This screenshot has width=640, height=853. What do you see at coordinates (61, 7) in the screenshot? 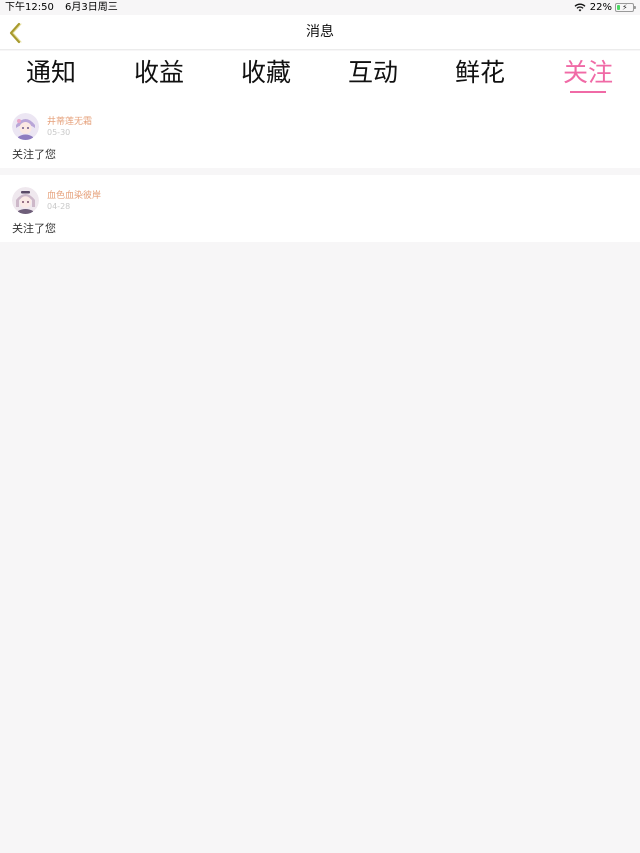
I see `status-left: 下午12:50 6月3日周三` at bounding box center [61, 7].